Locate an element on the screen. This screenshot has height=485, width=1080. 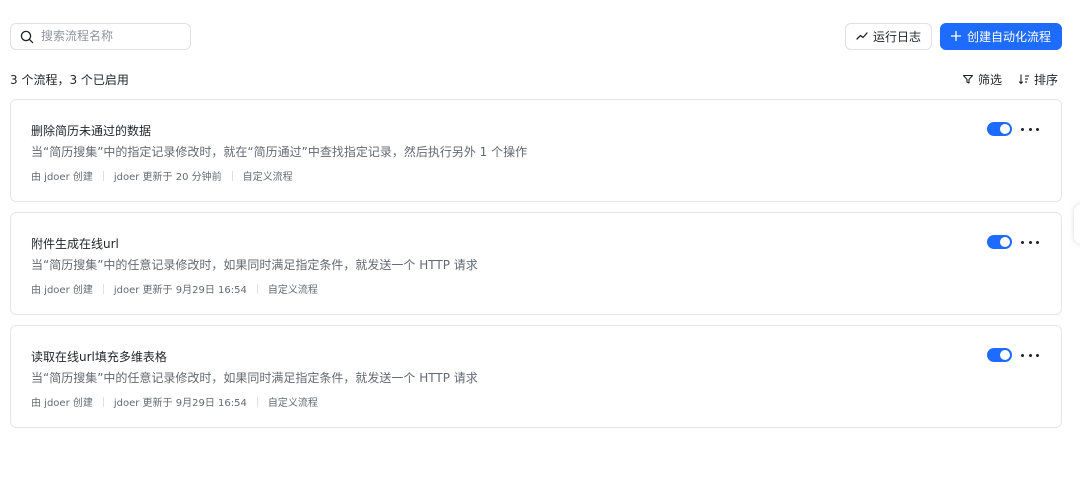
flow-meta: 由 jdoer 创建 jdoer 更新于 20 分钟前 自定义流程 is located at coordinates (162, 175).